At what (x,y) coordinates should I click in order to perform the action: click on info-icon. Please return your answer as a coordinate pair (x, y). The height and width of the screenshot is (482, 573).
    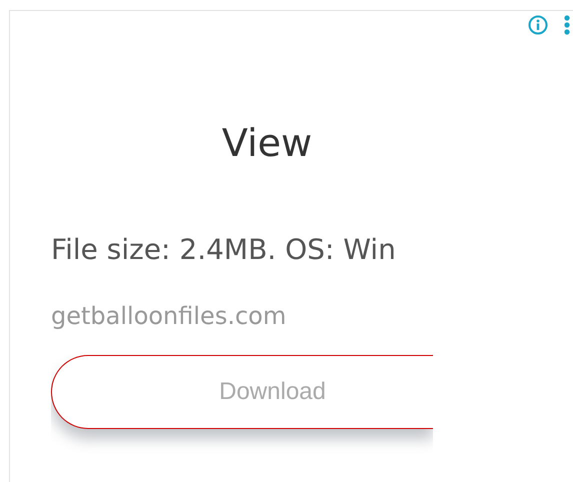
    Looking at the image, I should click on (538, 25).